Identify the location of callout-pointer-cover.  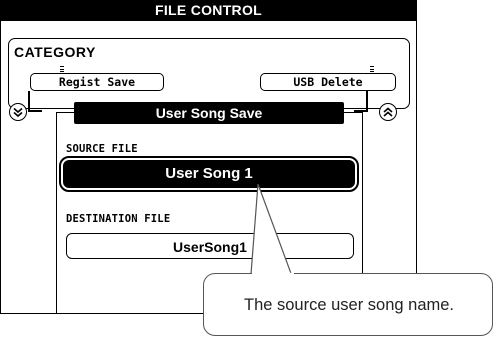
(273, 274).